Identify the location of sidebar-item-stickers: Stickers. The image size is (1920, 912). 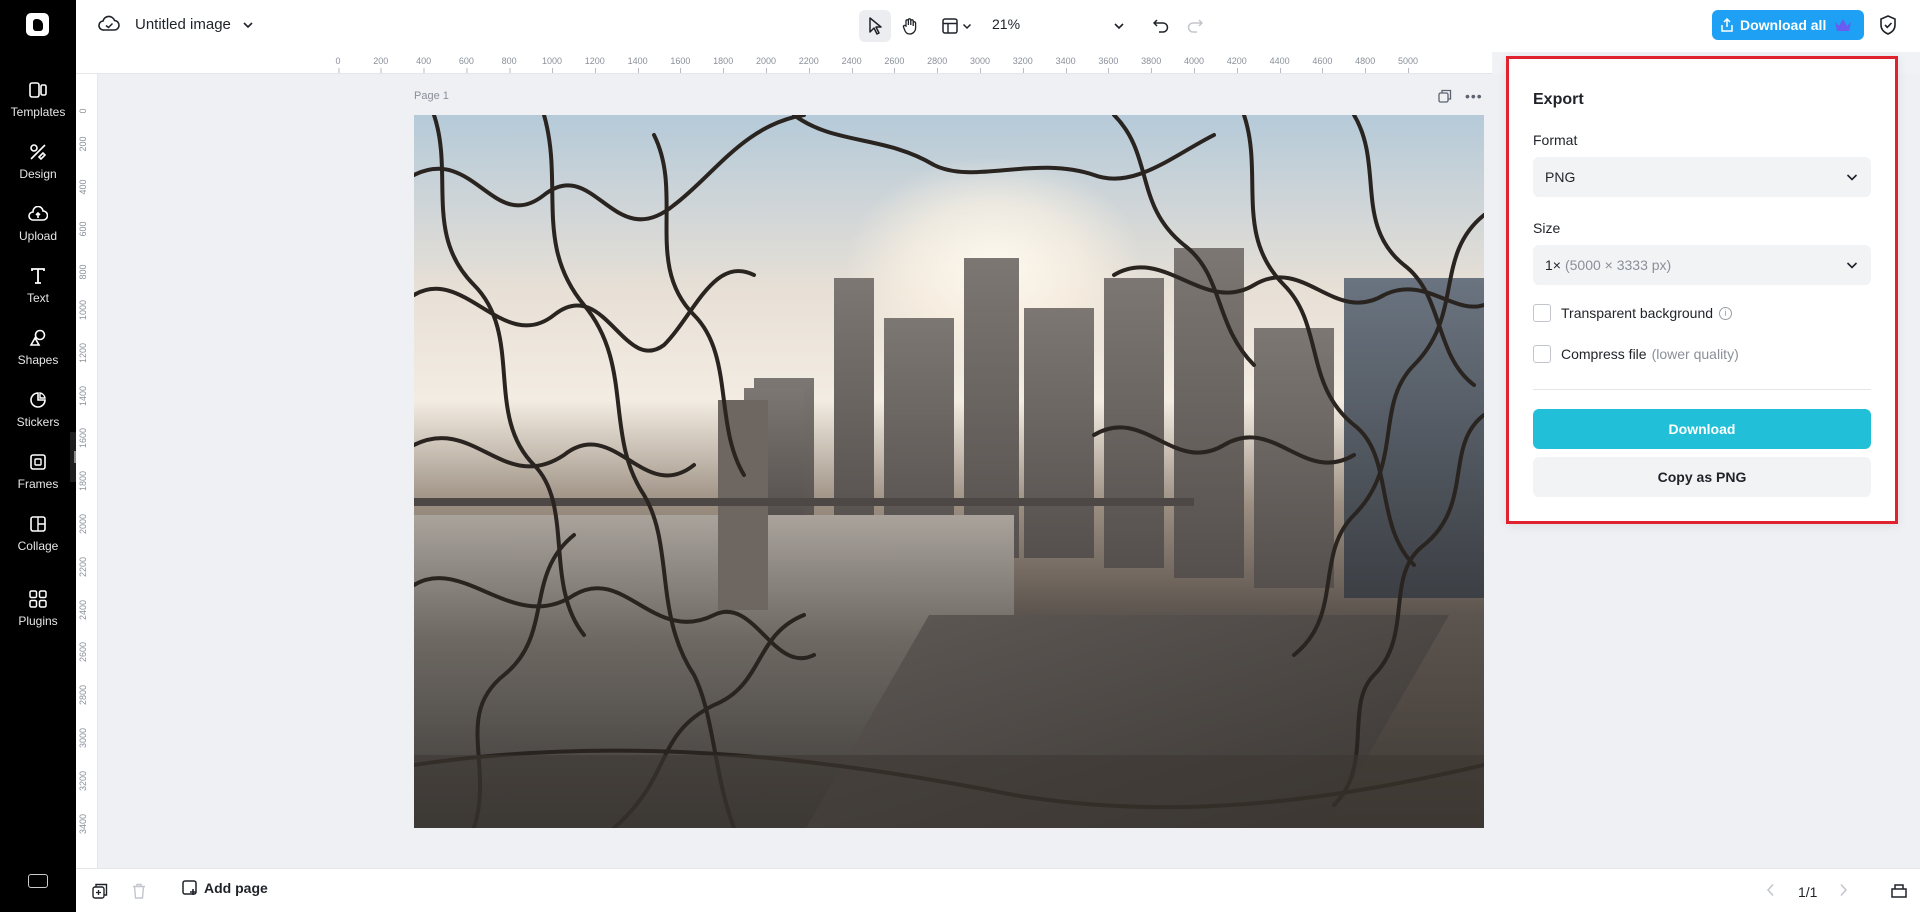
(38, 417).